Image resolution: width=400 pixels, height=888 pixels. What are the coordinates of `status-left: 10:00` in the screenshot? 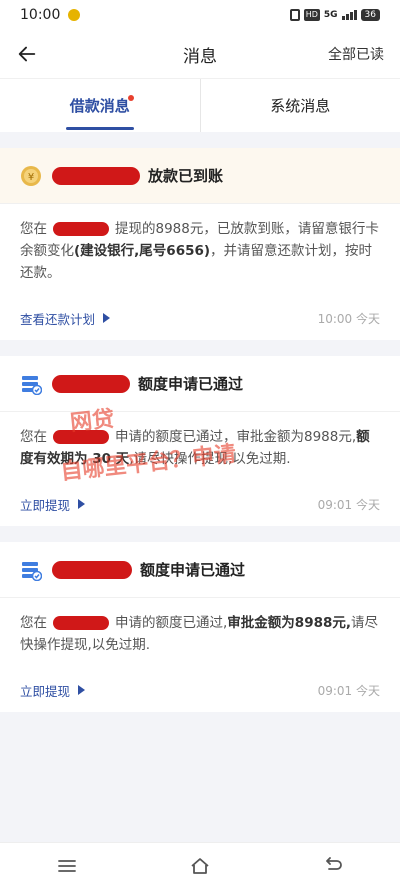 It's located at (50, 15).